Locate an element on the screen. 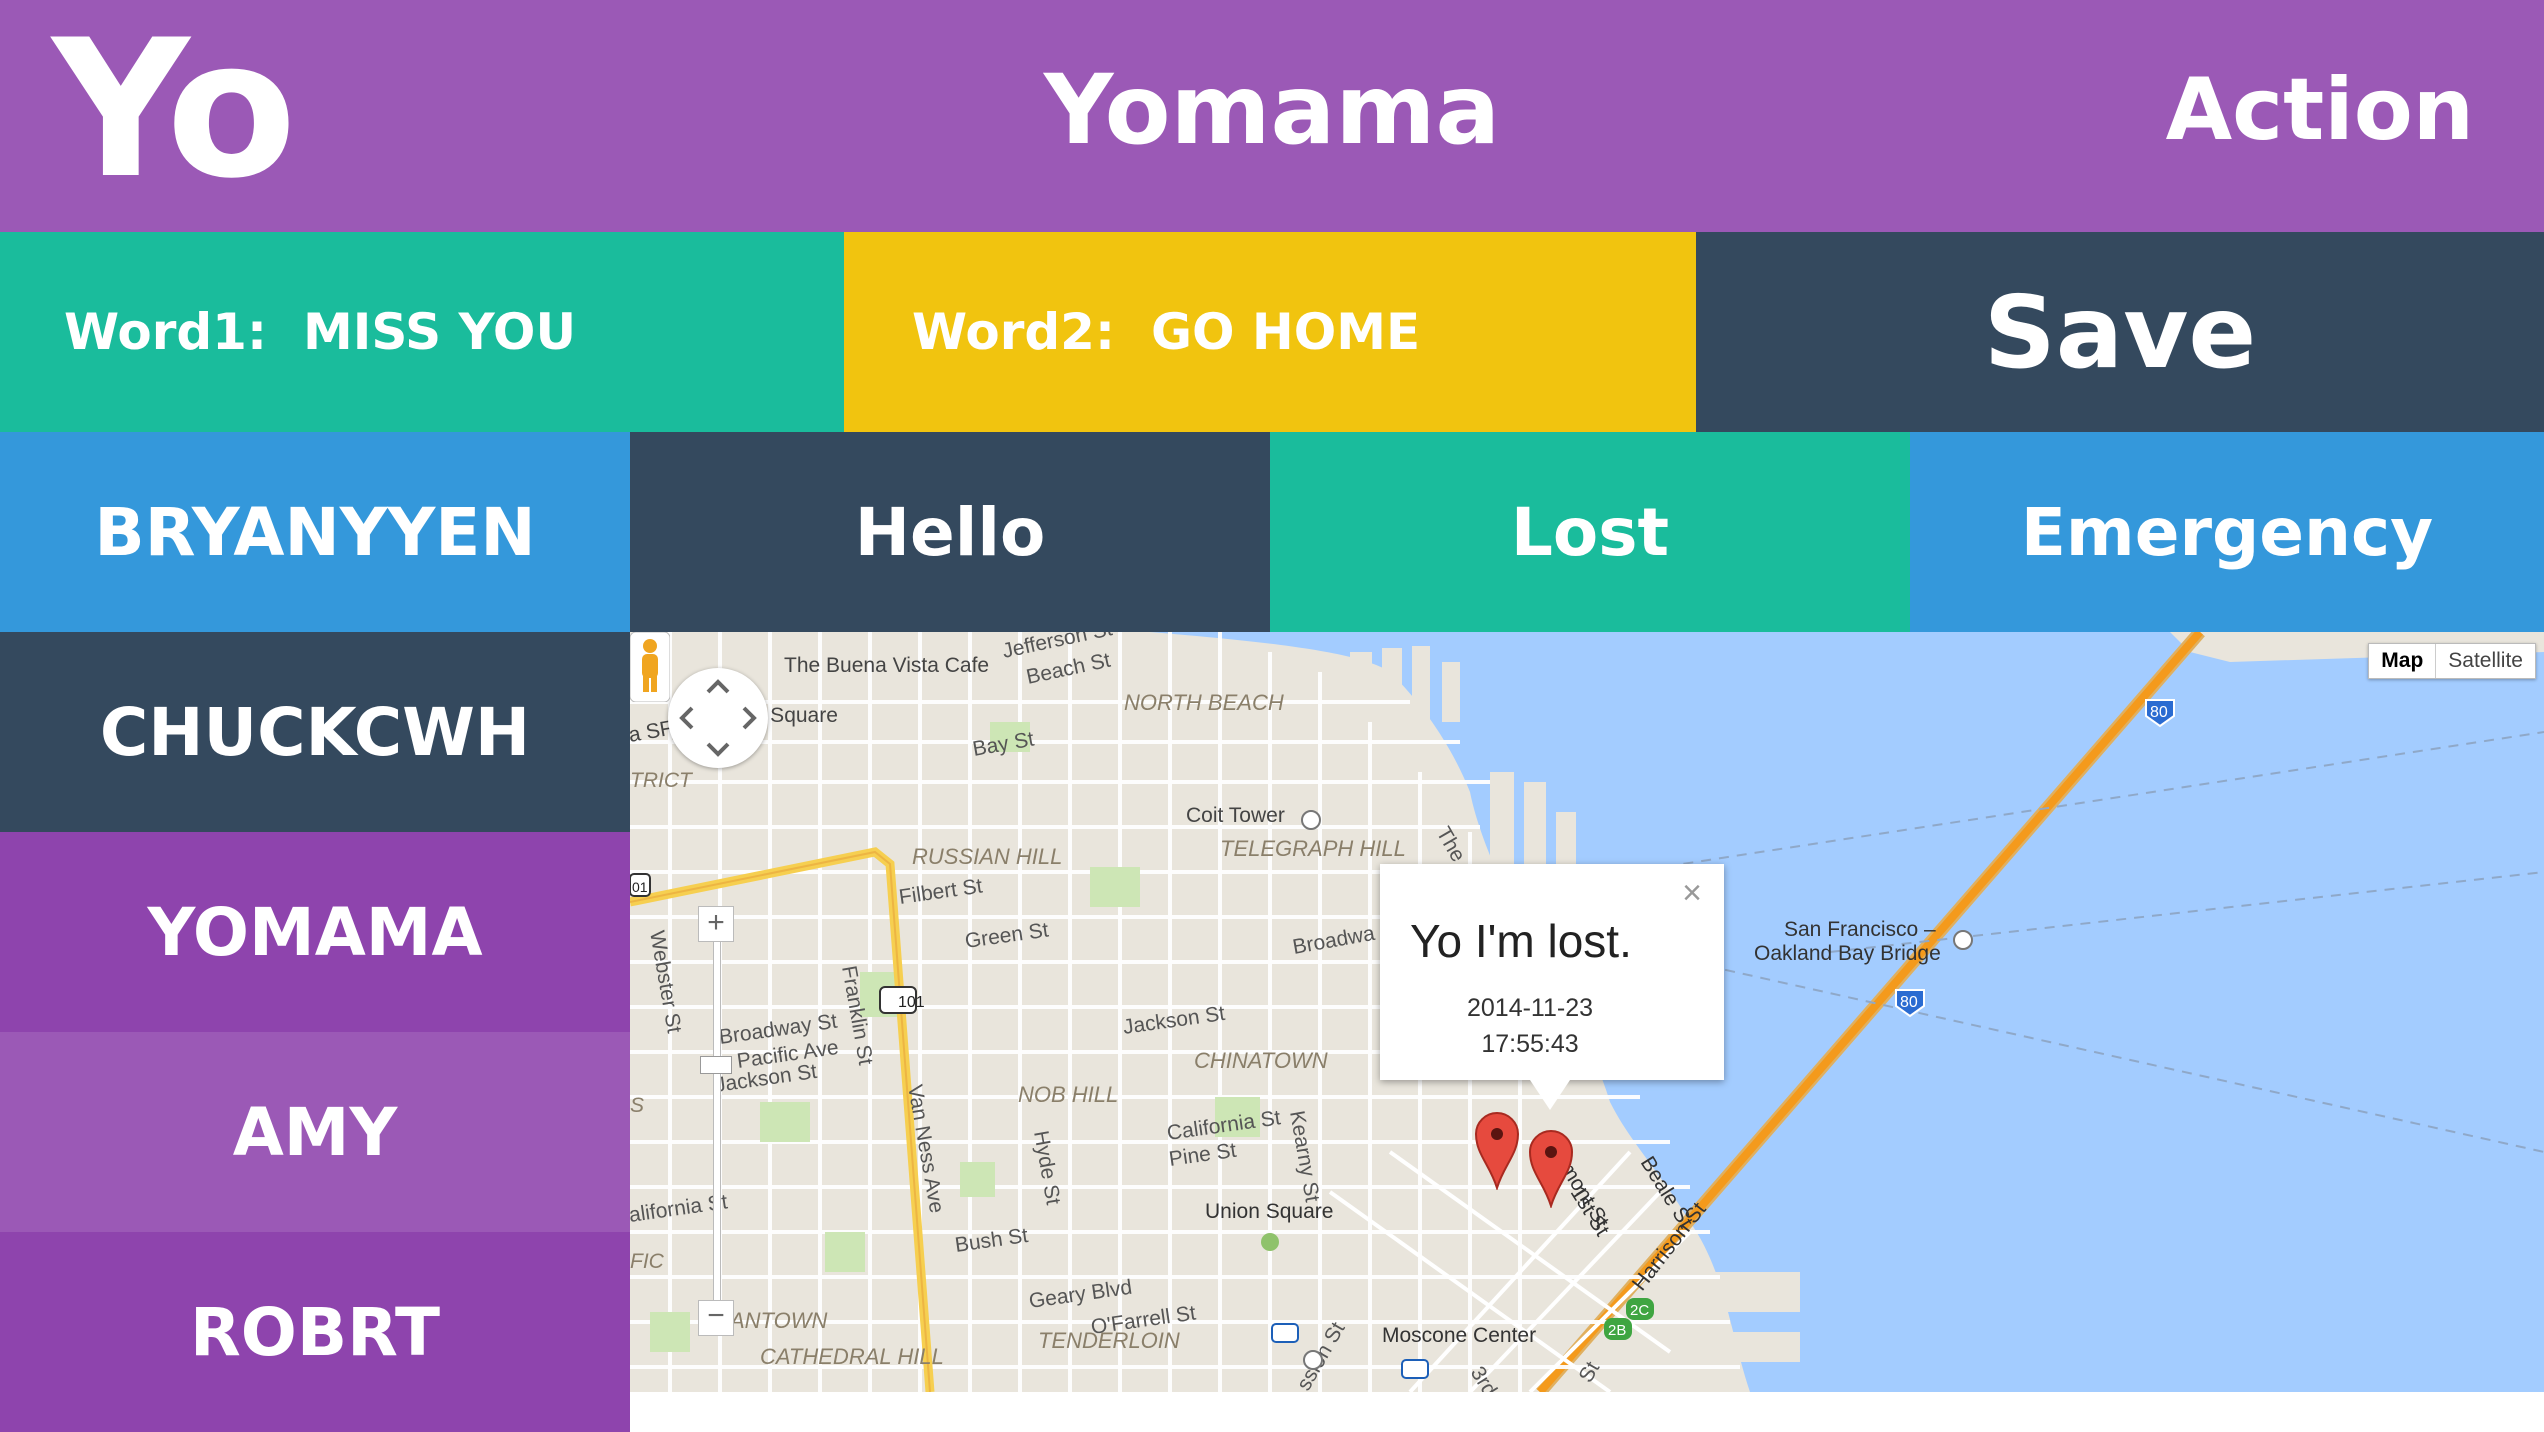 This screenshot has height=1432, width=2544. street-kearny: Kearny St is located at coordinates (1304, 1156).